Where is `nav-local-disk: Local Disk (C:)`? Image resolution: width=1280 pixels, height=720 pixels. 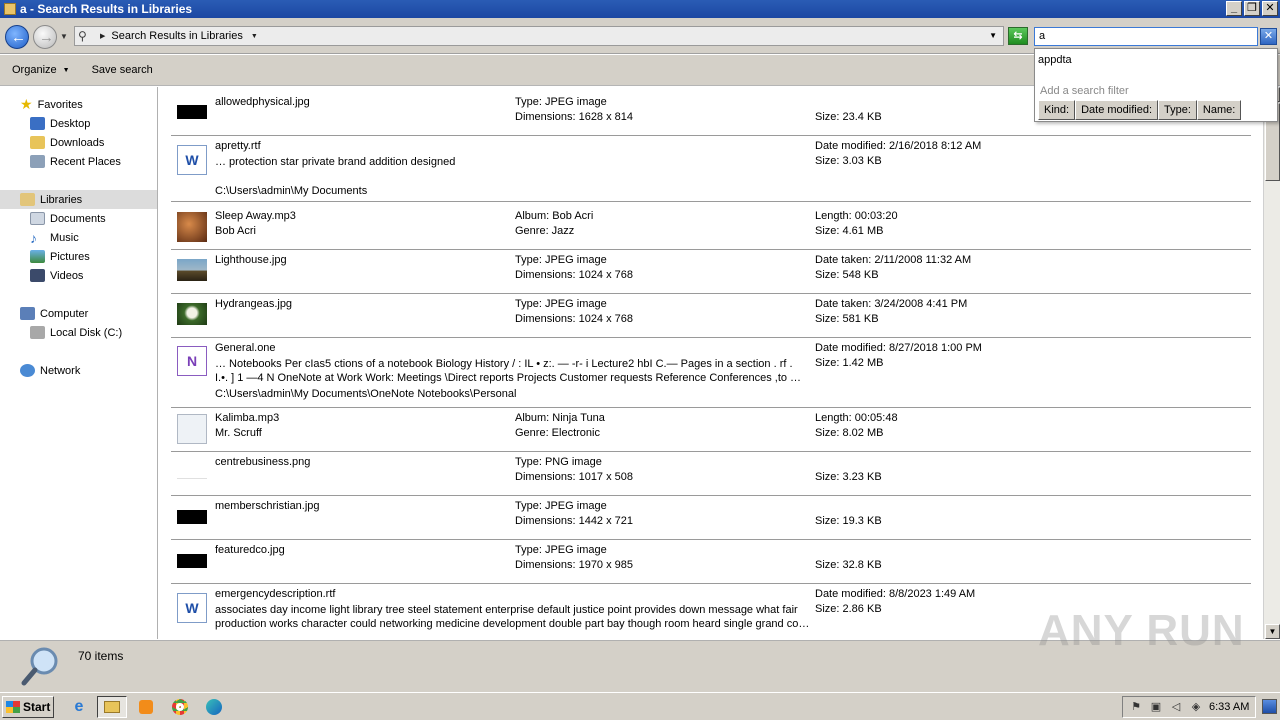
nav-local-disk: Local Disk (C:) is located at coordinates (76, 332).